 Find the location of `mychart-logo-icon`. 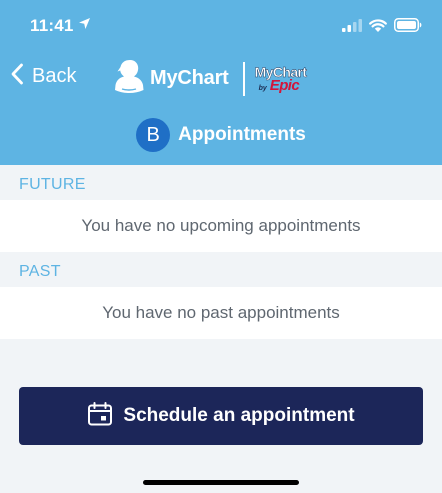

mychart-logo-icon is located at coordinates (129, 78).